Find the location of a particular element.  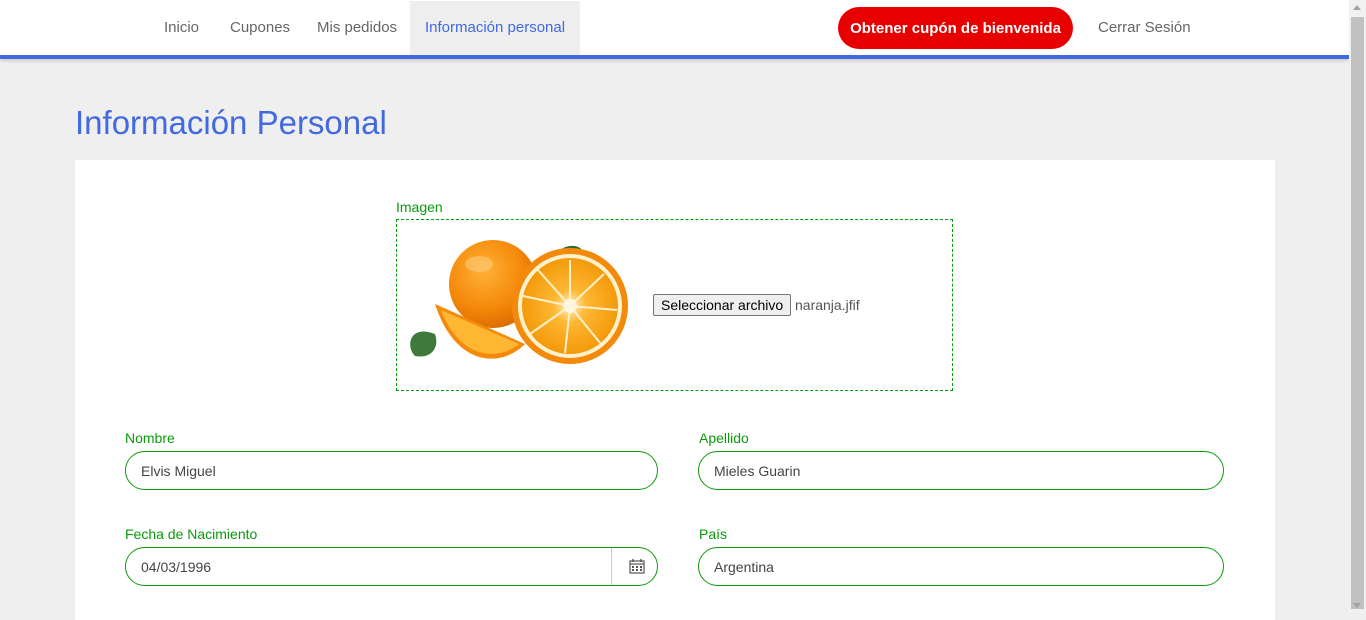

nav-cupones: Cupones is located at coordinates (260, 28).